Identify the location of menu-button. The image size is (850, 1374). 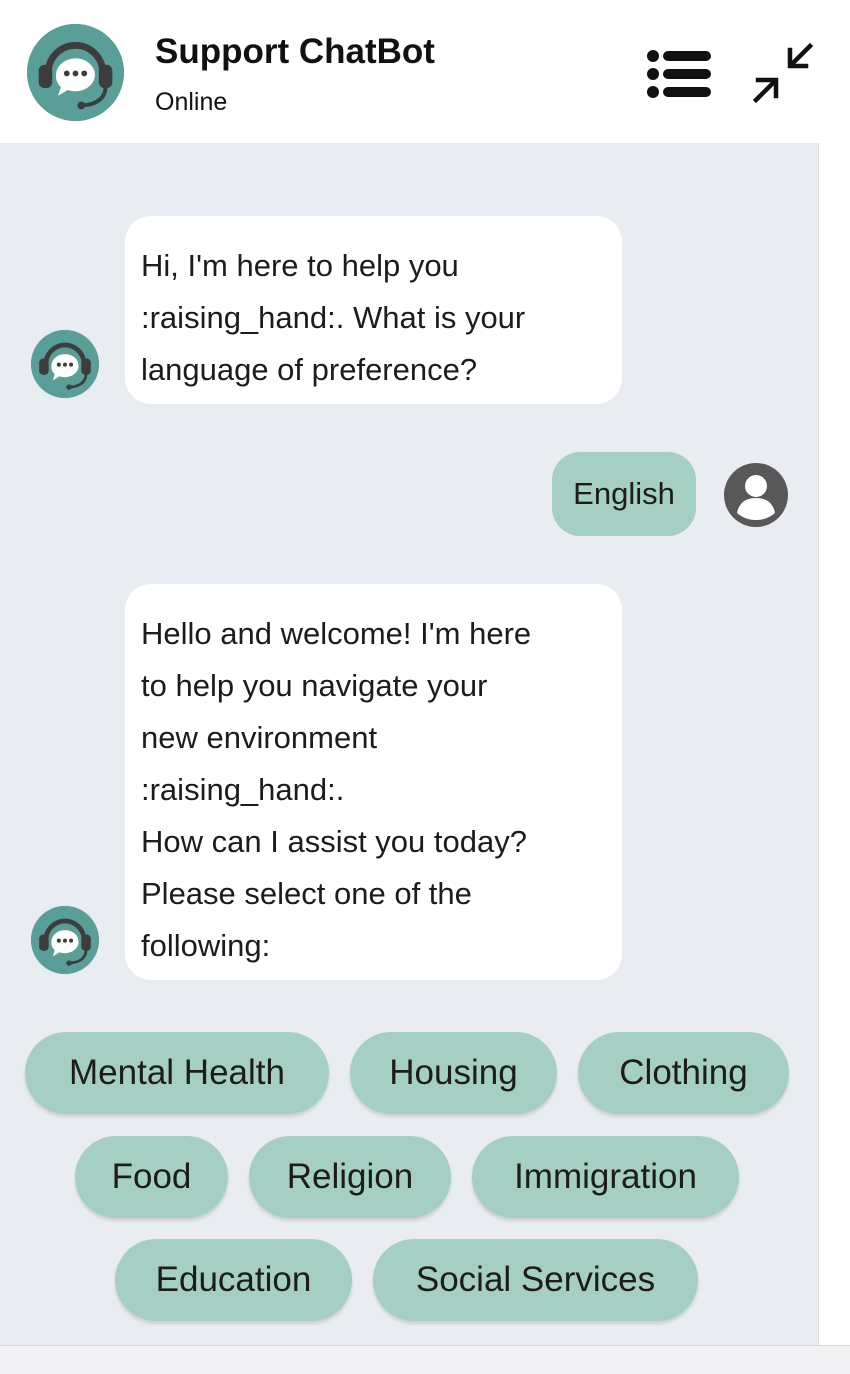
(680, 74).